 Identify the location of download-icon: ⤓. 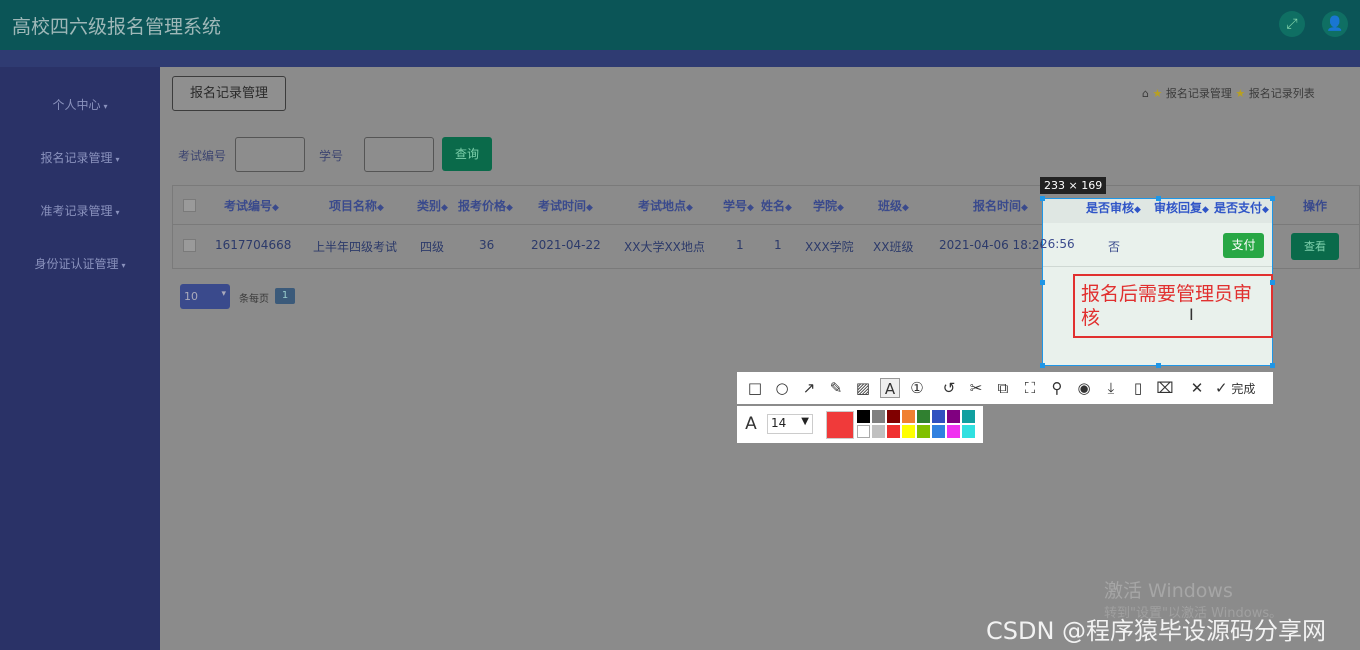
(1111, 388).